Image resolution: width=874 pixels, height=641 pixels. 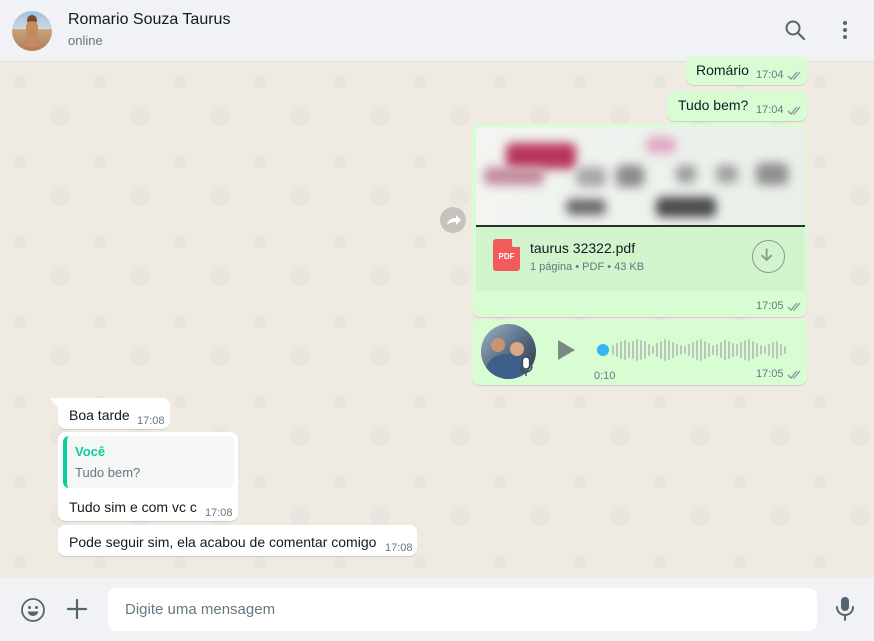 I want to click on chat-header: Romario Souza Taurus online, so click(x=437, y=31).